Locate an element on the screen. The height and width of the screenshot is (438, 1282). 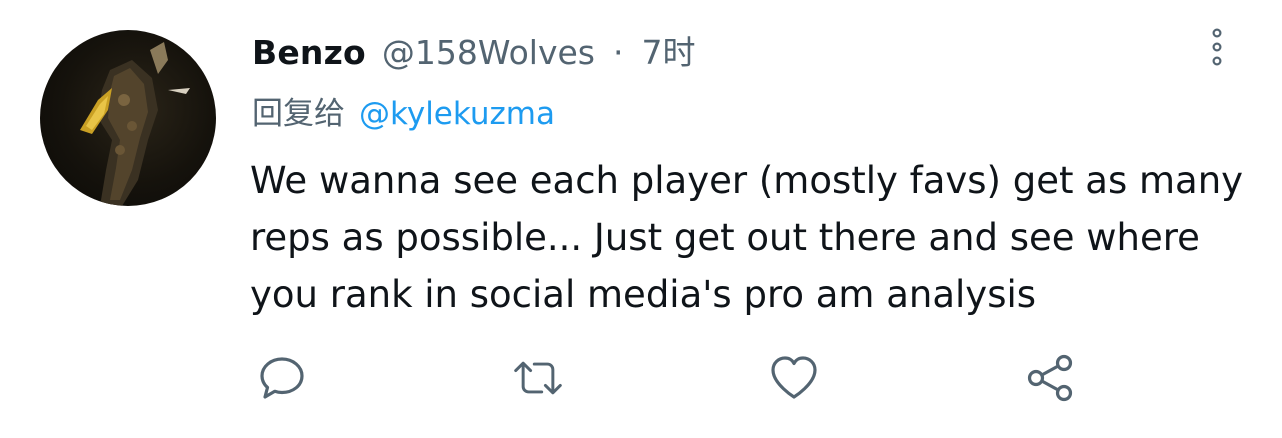
reply-button is located at coordinates (282, 378).